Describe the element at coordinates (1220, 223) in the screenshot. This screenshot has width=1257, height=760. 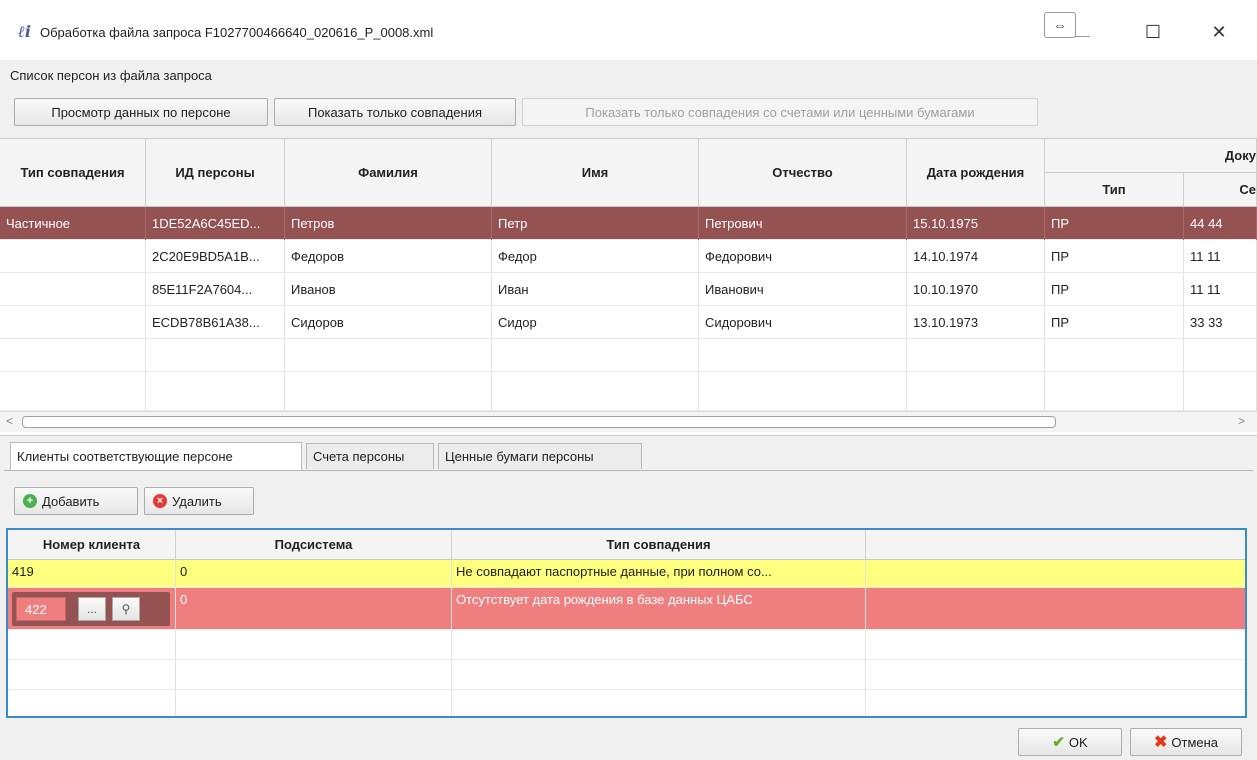
I see `cell-doc-series: 44 44` at that location.